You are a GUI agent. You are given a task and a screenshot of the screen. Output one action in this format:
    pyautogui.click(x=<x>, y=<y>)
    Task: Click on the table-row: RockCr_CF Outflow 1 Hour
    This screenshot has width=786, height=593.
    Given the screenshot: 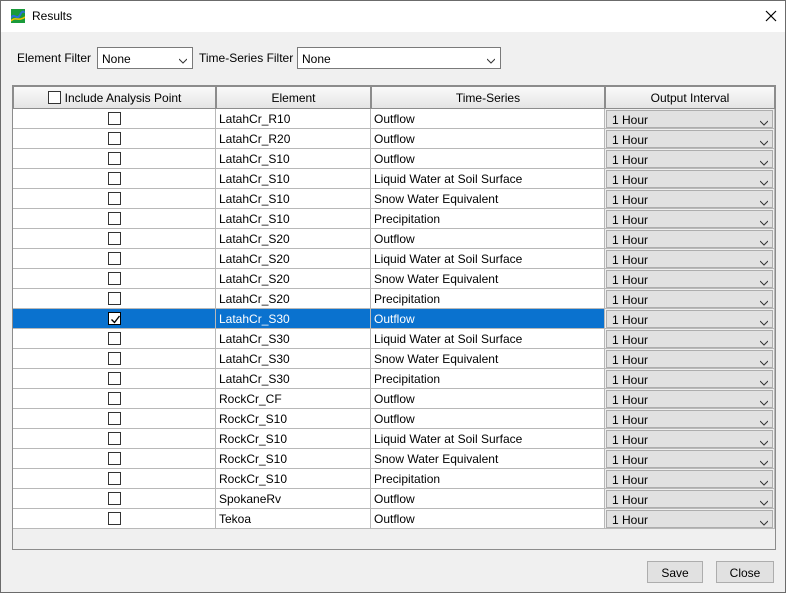 What is the action you would take?
    pyautogui.click(x=394, y=399)
    